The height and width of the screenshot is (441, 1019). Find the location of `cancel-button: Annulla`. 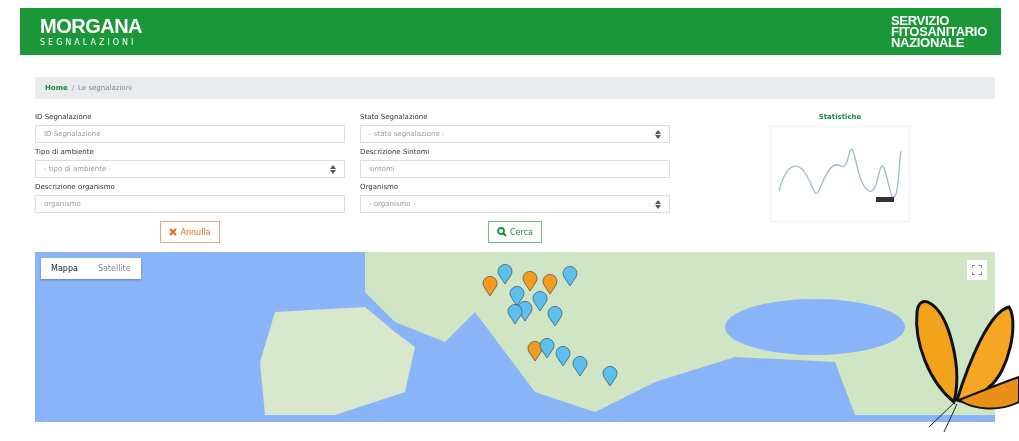

cancel-button: Annulla is located at coordinates (190, 232).